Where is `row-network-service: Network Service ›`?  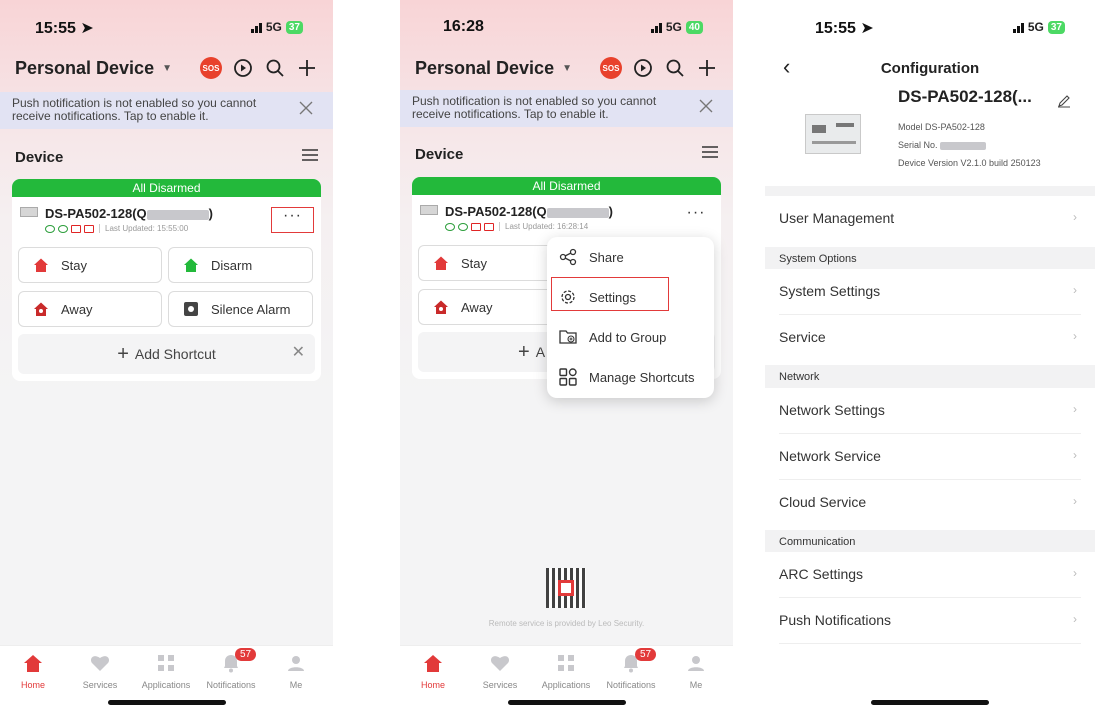 row-network-service: Network Service › is located at coordinates (930, 457).